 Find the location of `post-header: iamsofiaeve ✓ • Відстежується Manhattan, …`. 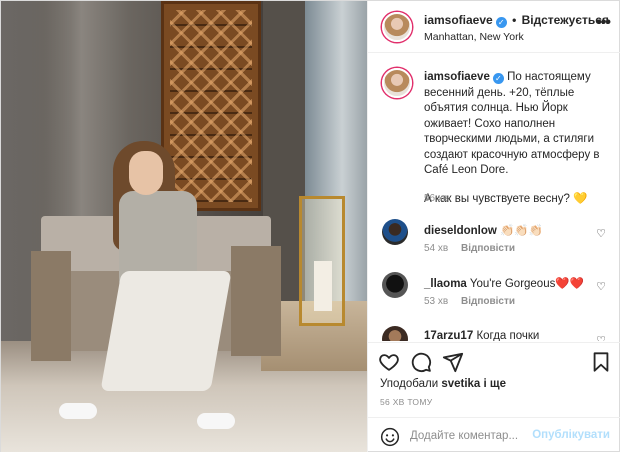

post-header: iamsofiaeve ✓ • Відстежується Manhattan, … is located at coordinates (494, 27).